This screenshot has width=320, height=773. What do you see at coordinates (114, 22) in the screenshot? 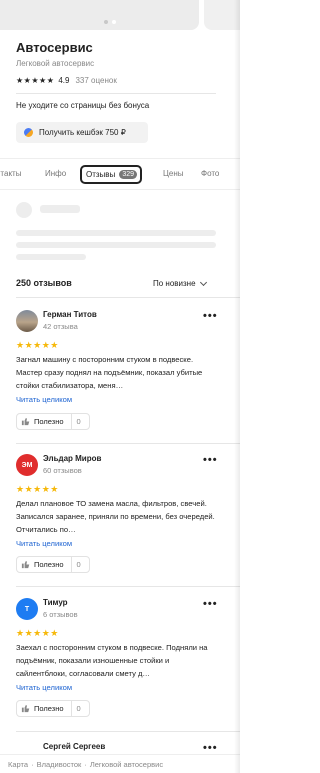
I see `carousel-dot-active` at bounding box center [114, 22].